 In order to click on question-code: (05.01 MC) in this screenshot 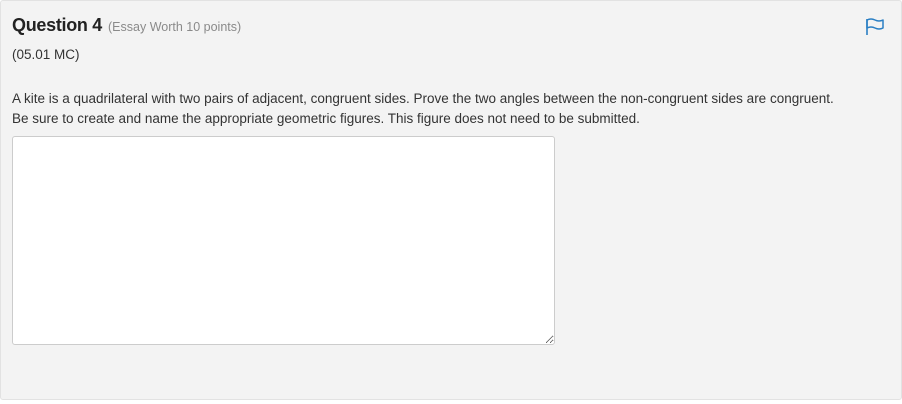, I will do `click(46, 54)`.